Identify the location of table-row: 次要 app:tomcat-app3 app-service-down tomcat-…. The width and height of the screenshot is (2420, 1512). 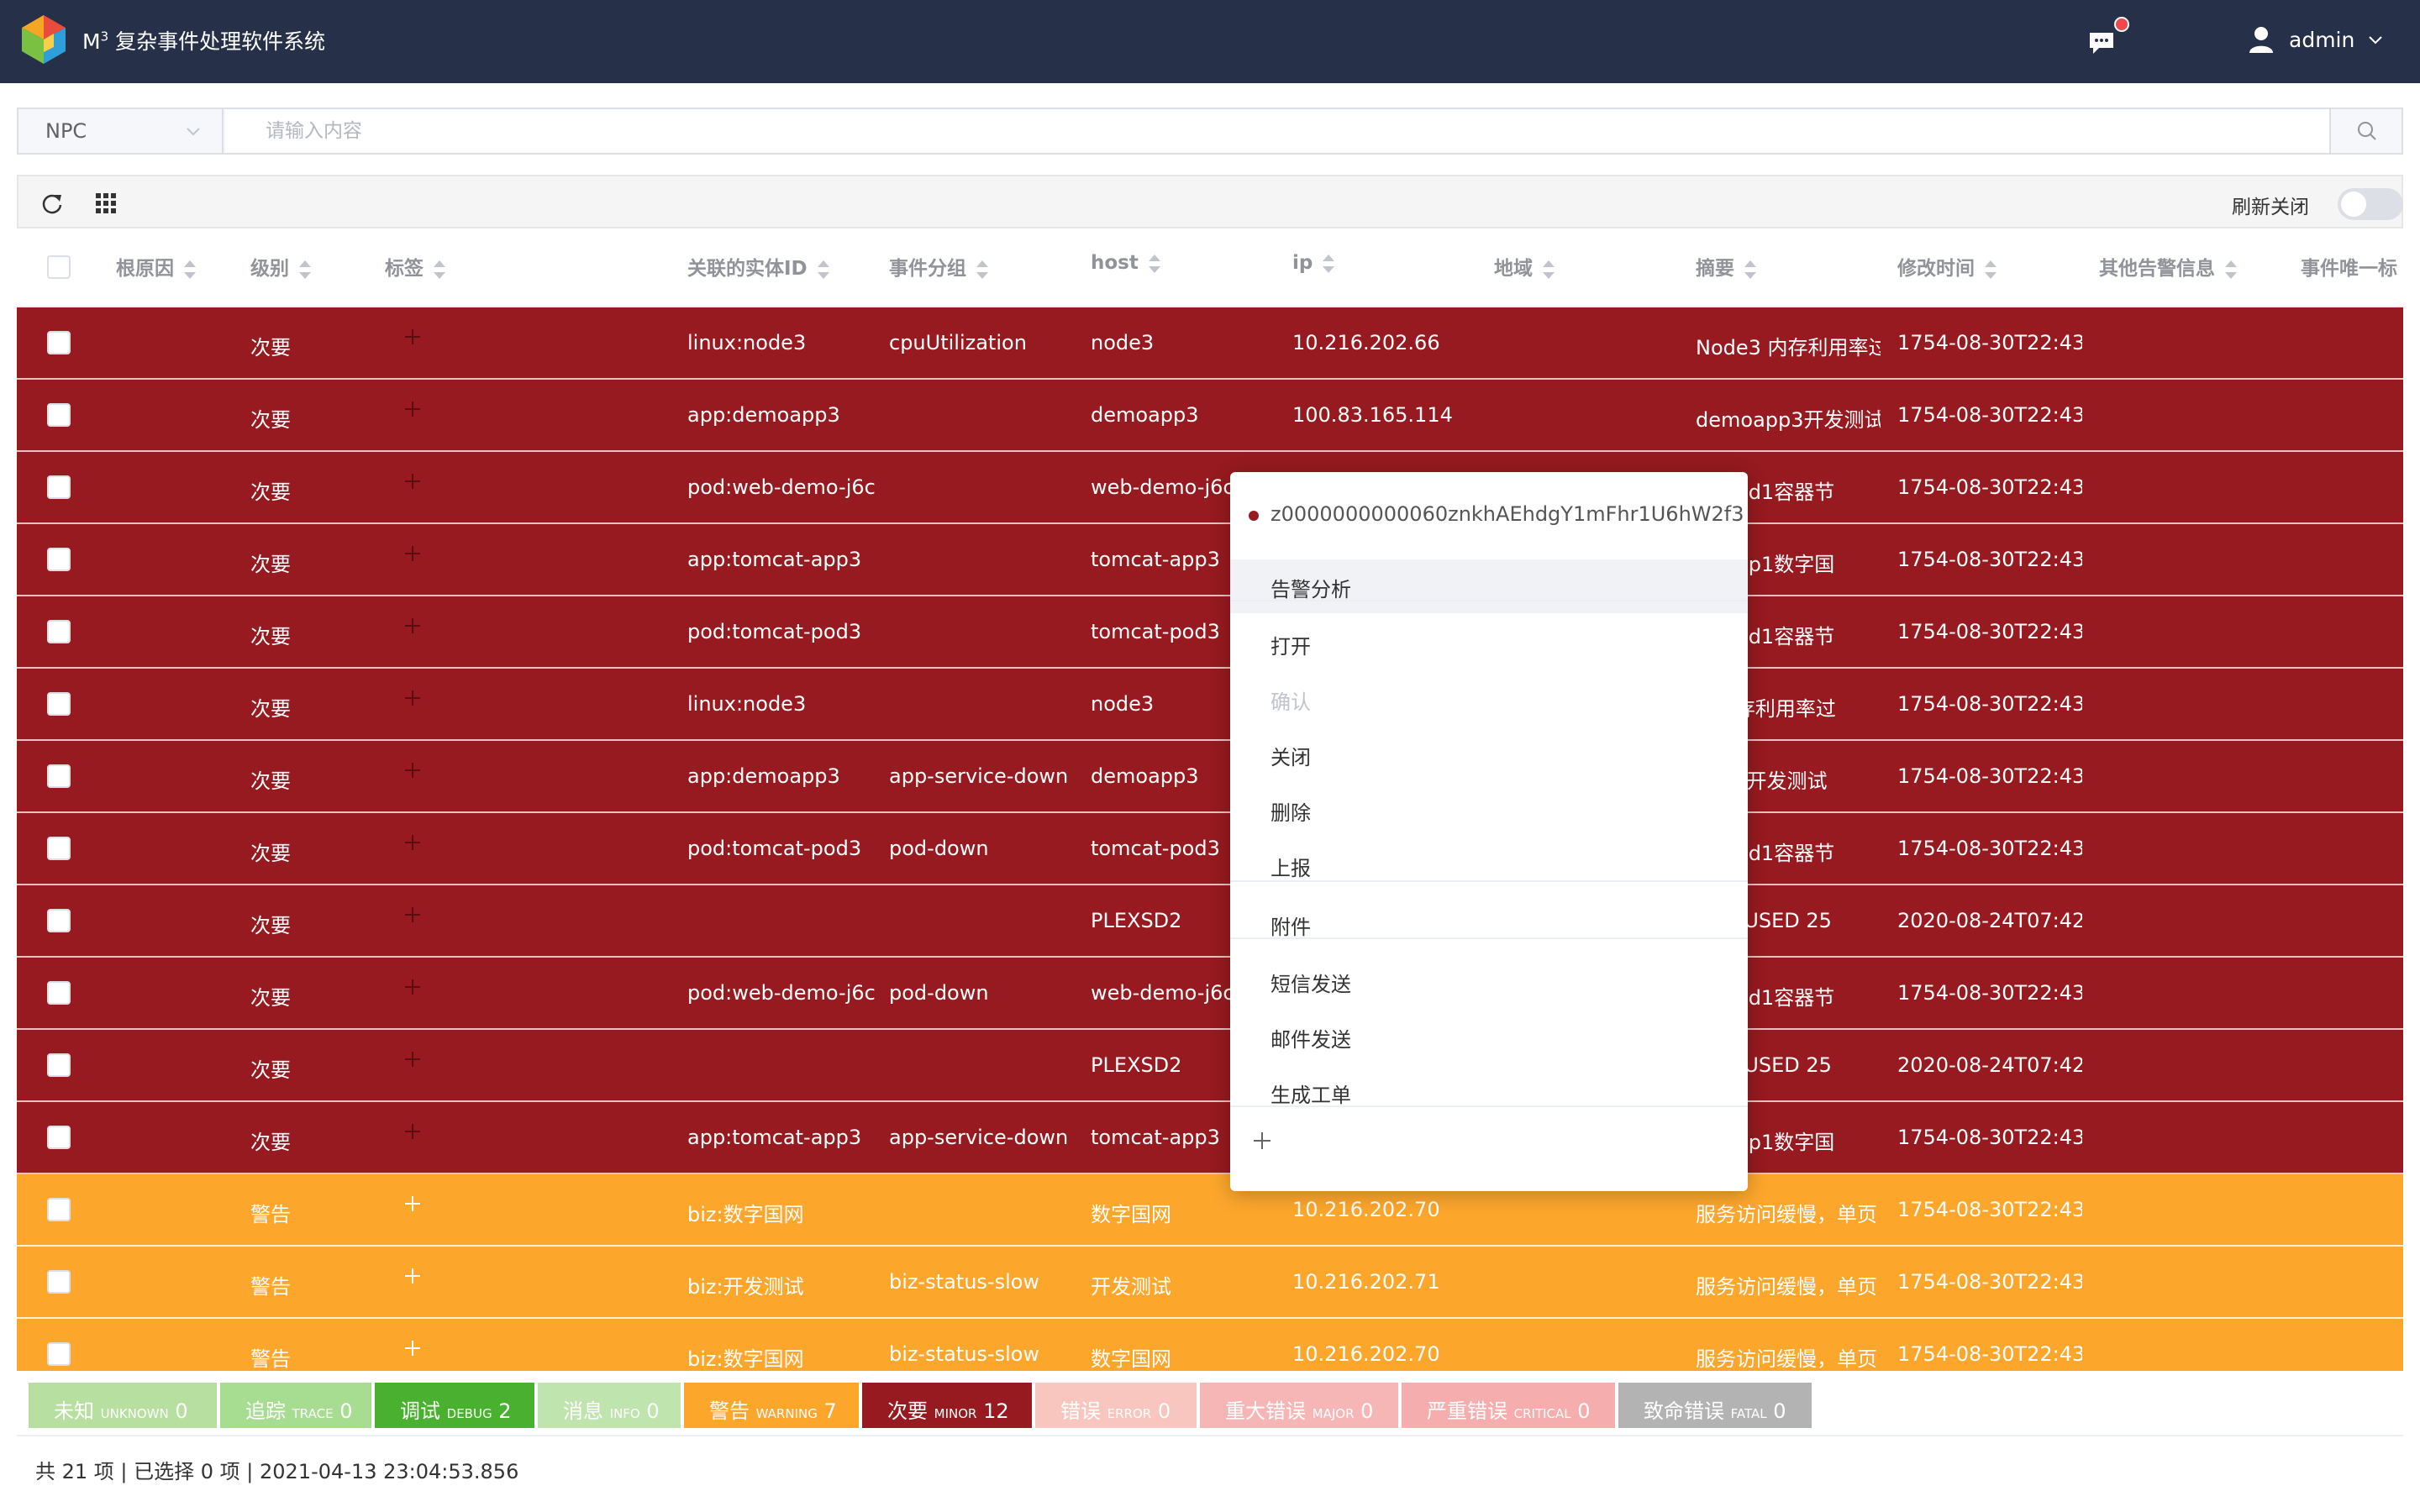
(1210, 1138).